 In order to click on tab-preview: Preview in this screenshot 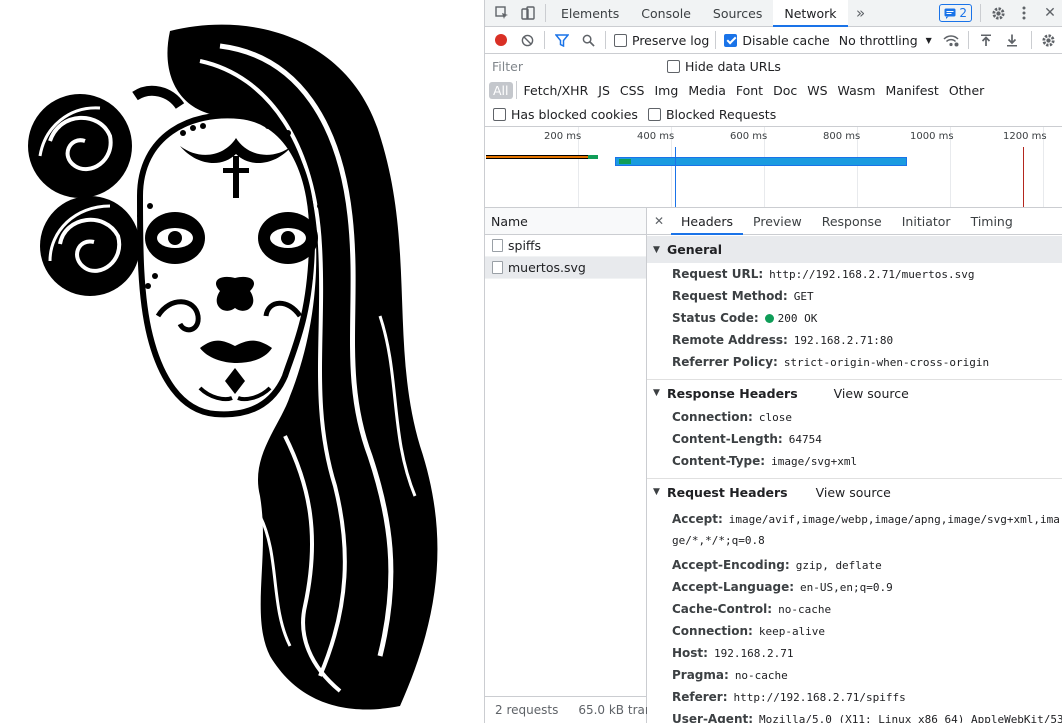, I will do `click(777, 221)`.